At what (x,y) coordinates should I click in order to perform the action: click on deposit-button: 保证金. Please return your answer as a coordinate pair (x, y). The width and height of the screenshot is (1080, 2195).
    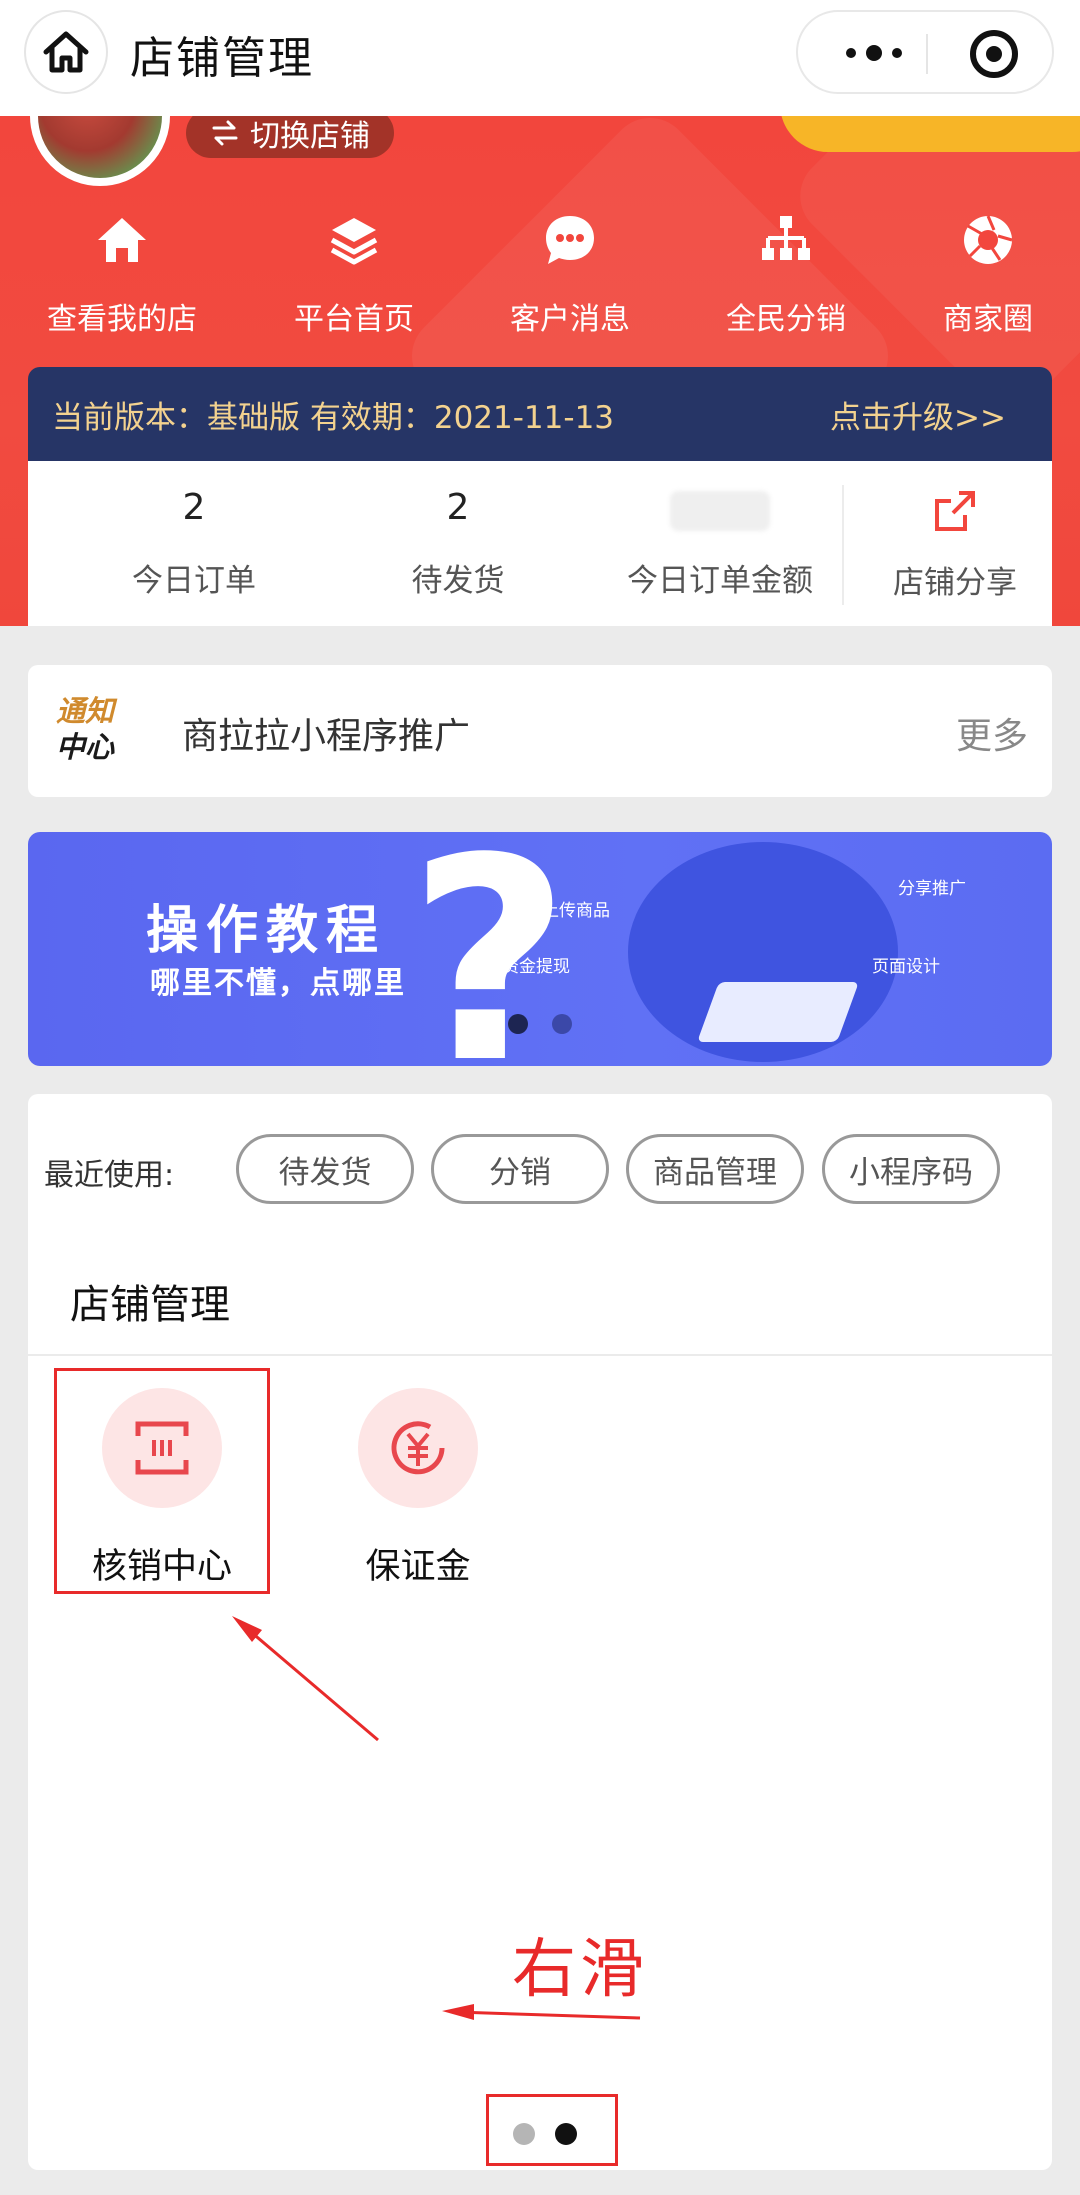
    Looking at the image, I should click on (418, 1488).